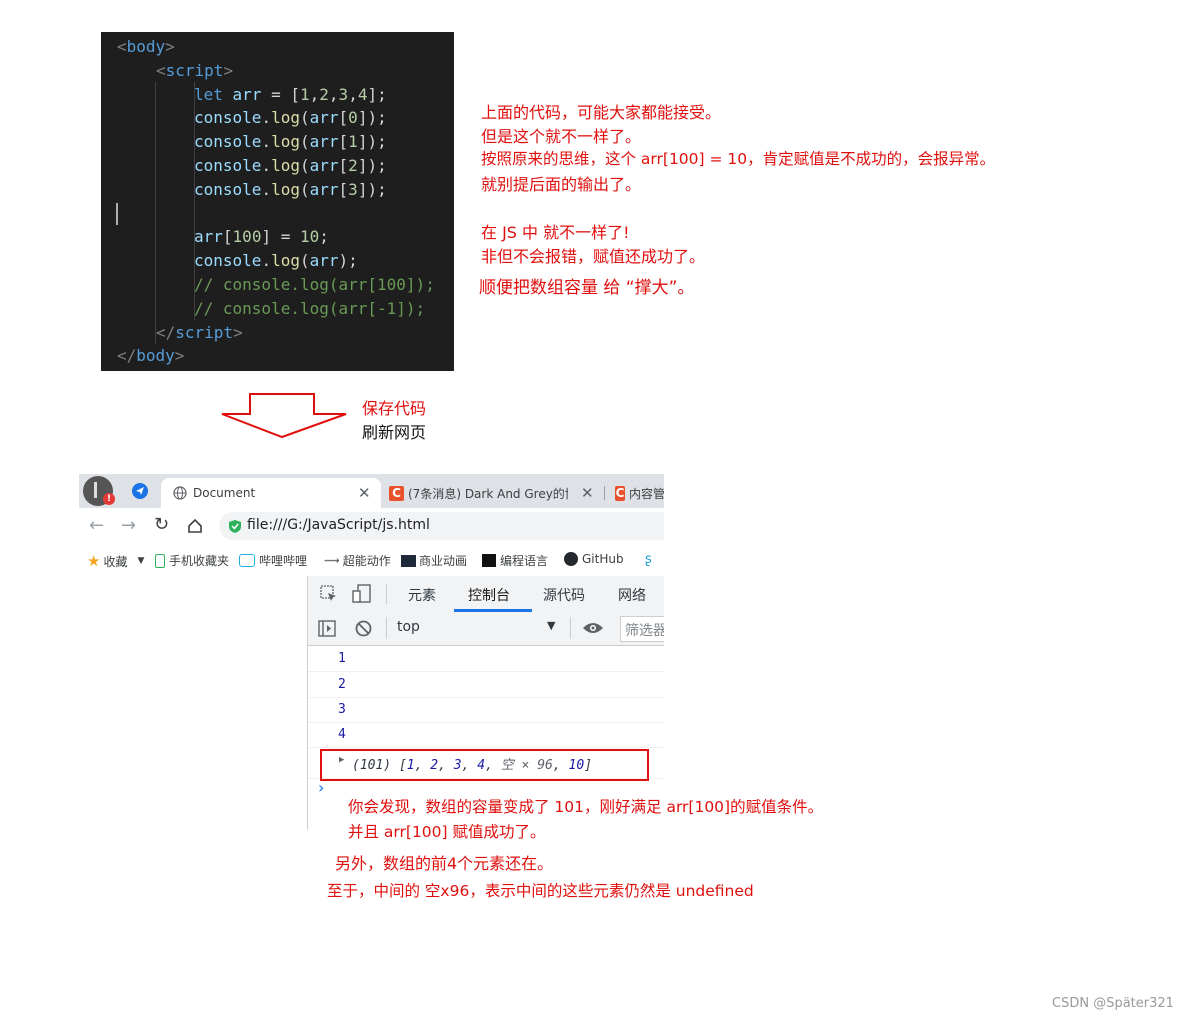 This screenshot has width=1191, height=1022. I want to click on tab-divider, so click(604, 493).